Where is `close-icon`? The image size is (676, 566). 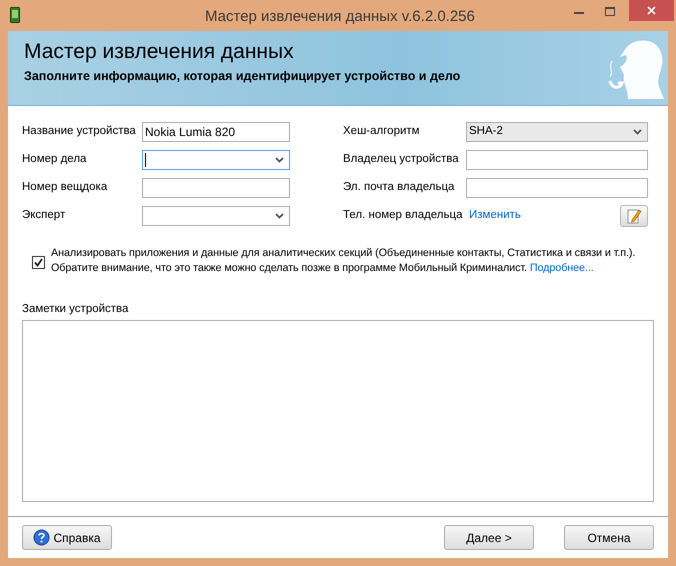 close-icon is located at coordinates (651, 10).